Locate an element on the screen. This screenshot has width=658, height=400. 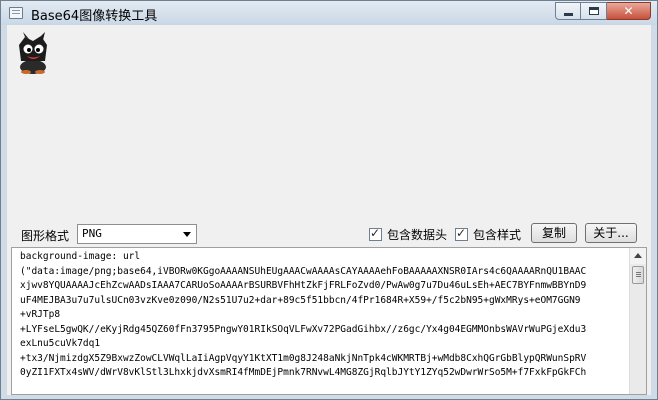
vertical-scrollbar is located at coordinates (637, 321).